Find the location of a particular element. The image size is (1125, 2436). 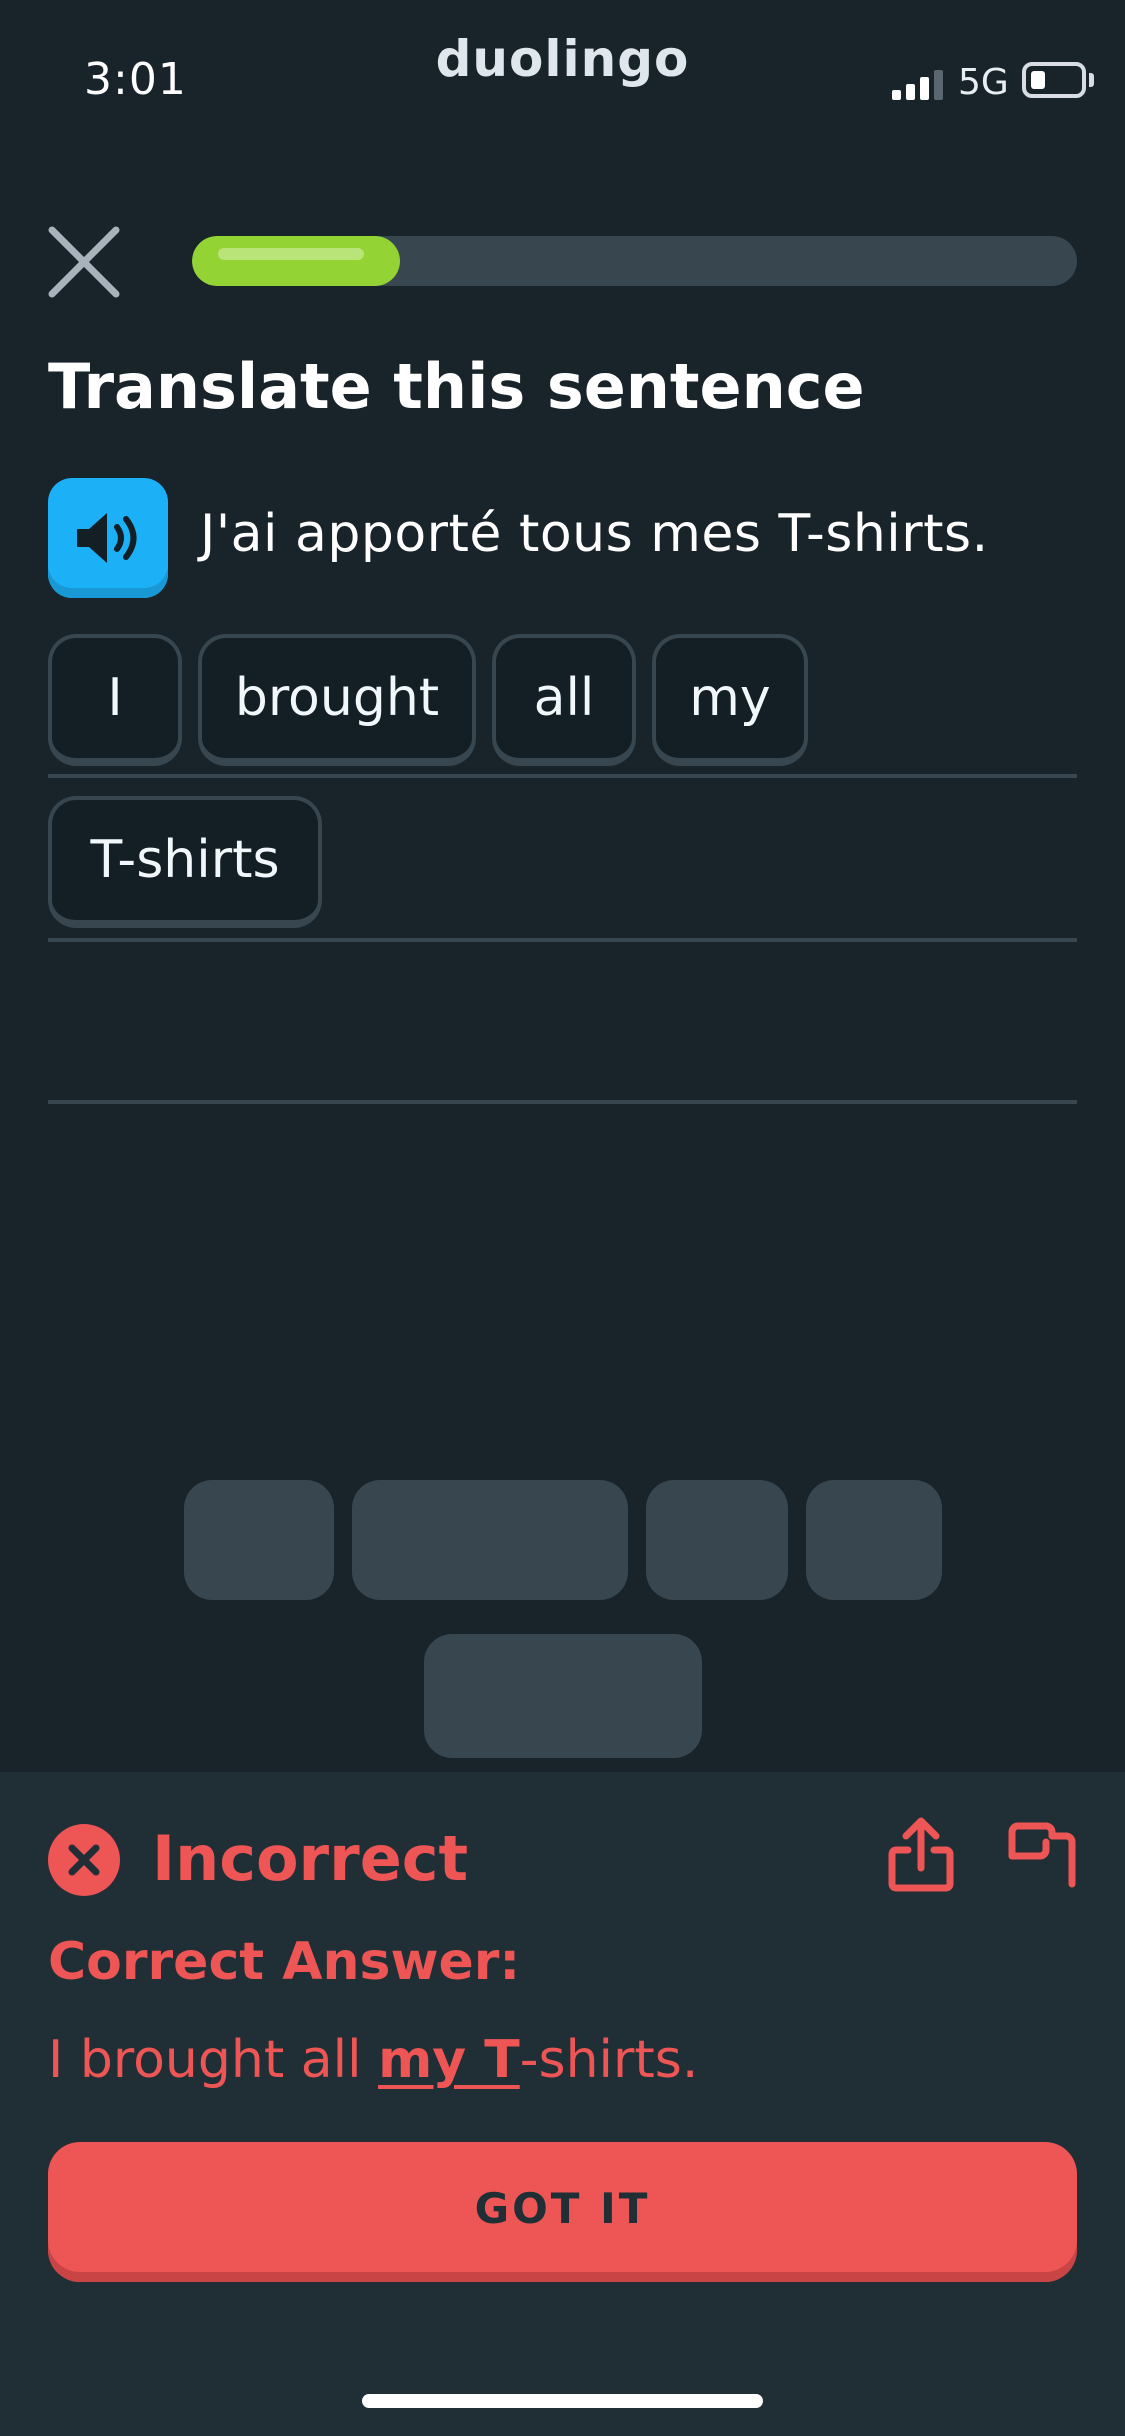

prompt-title: Translate this sentence is located at coordinates (456, 386).